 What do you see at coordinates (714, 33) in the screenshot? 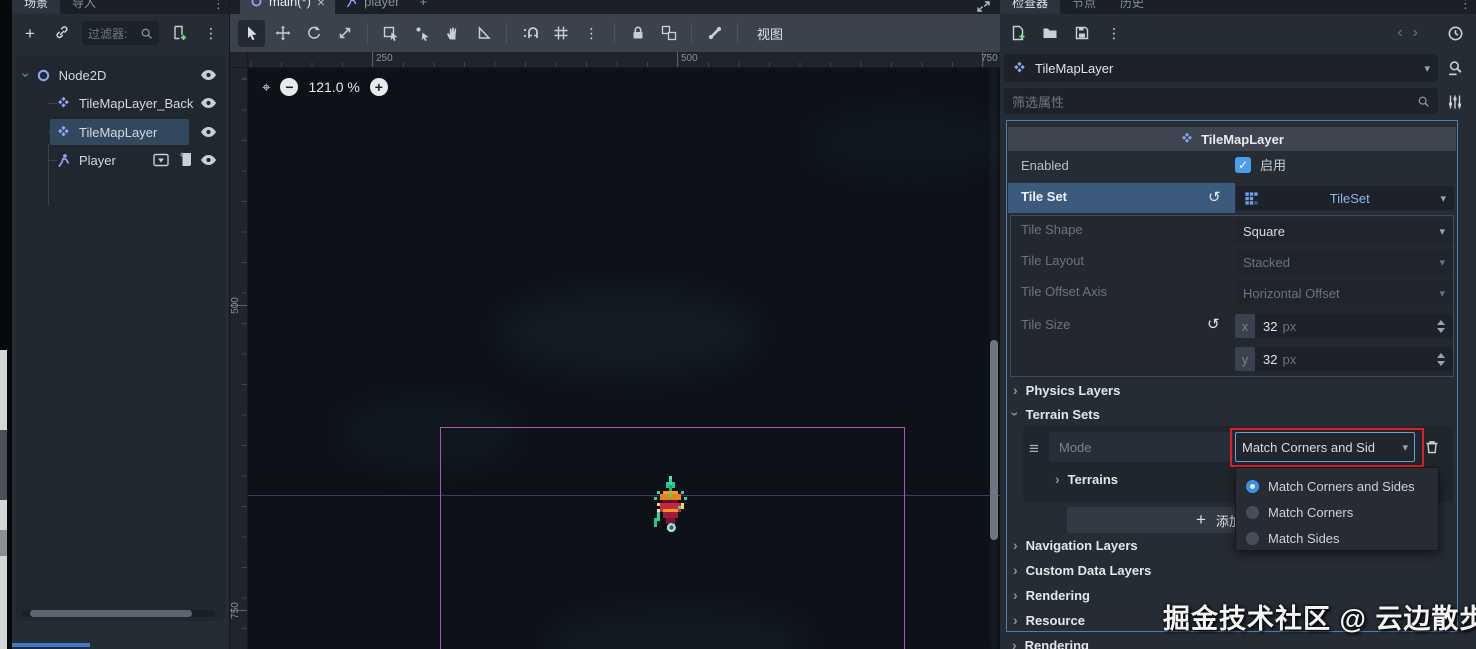
I see `skeleton-options-button` at bounding box center [714, 33].